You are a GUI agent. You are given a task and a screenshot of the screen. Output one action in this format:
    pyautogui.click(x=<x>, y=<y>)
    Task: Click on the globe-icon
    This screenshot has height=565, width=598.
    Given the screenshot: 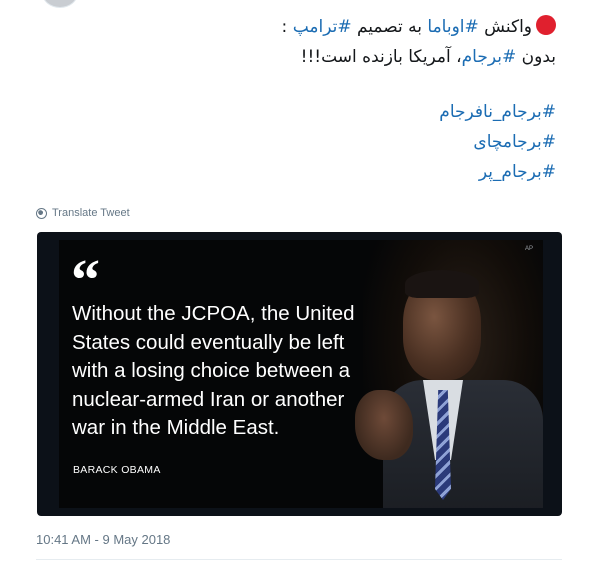 What is the action you would take?
    pyautogui.click(x=41, y=213)
    